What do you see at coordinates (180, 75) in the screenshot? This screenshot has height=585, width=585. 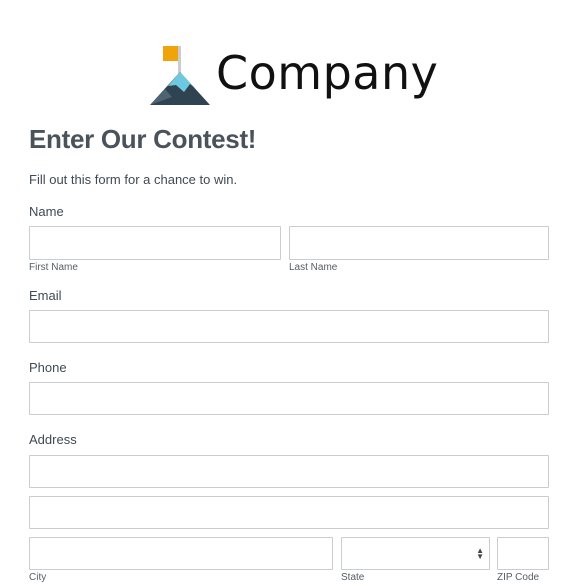 I see `mountain-flag-icon` at bounding box center [180, 75].